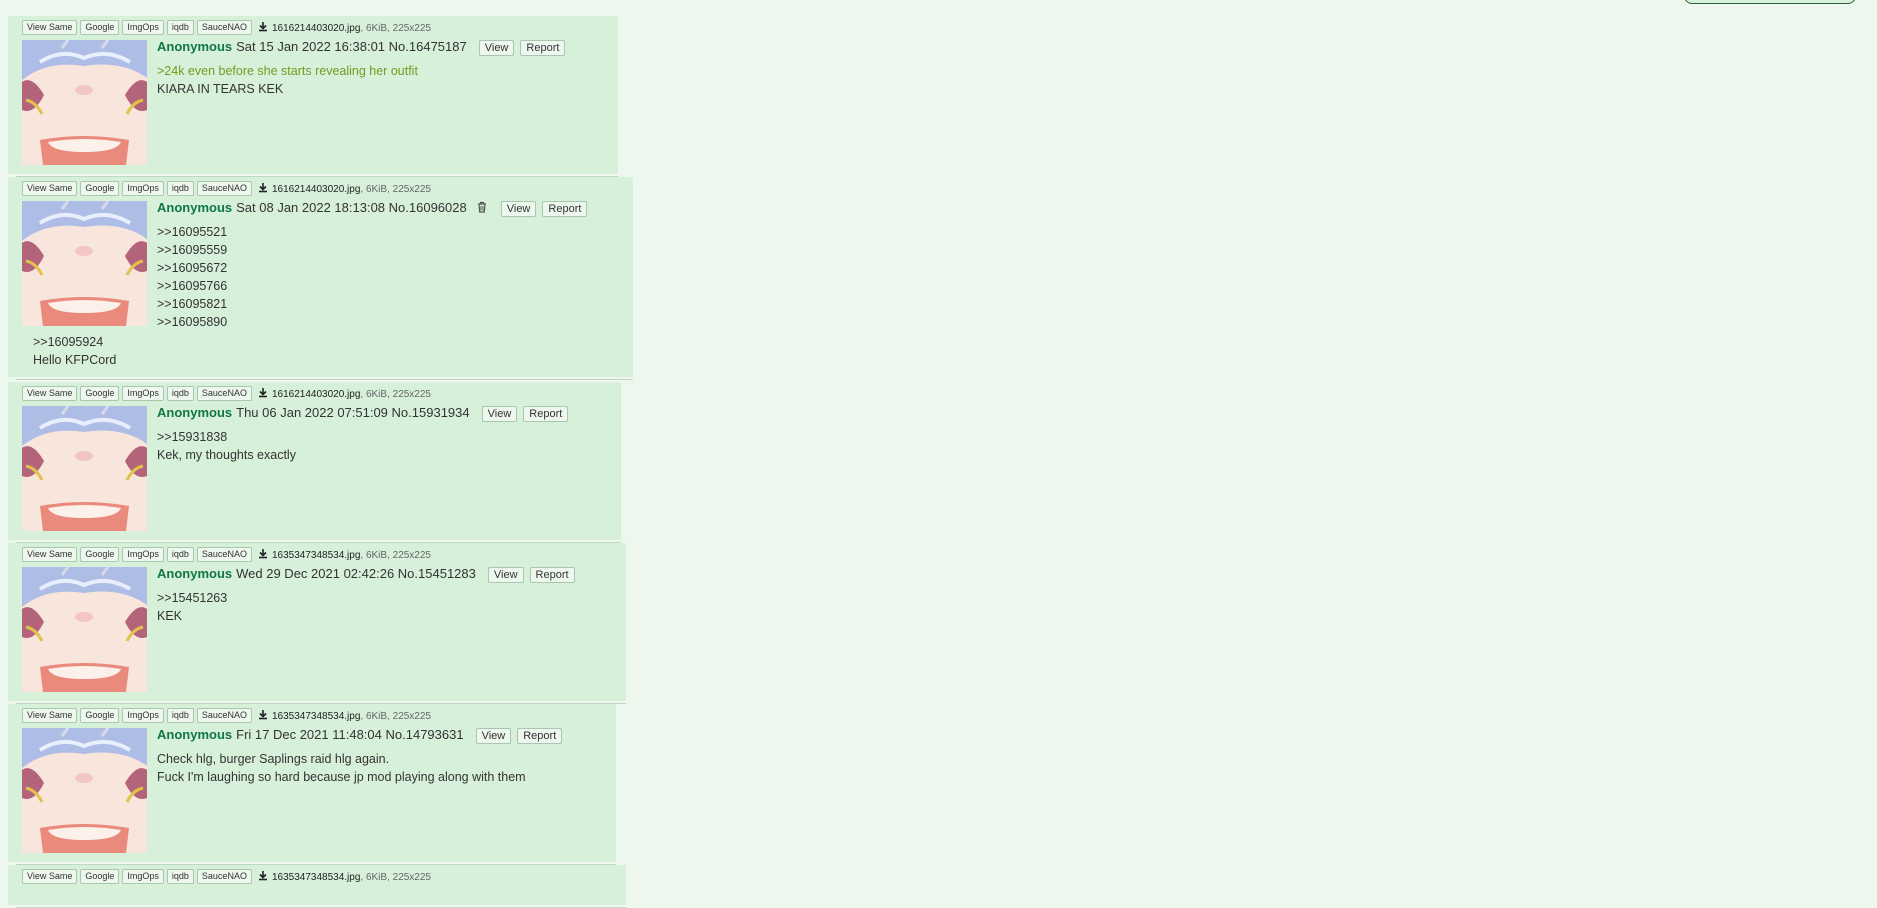 Image resolution: width=1877 pixels, height=908 pixels. Describe the element at coordinates (192, 322) in the screenshot. I see `quote-link: >>16095890` at that location.